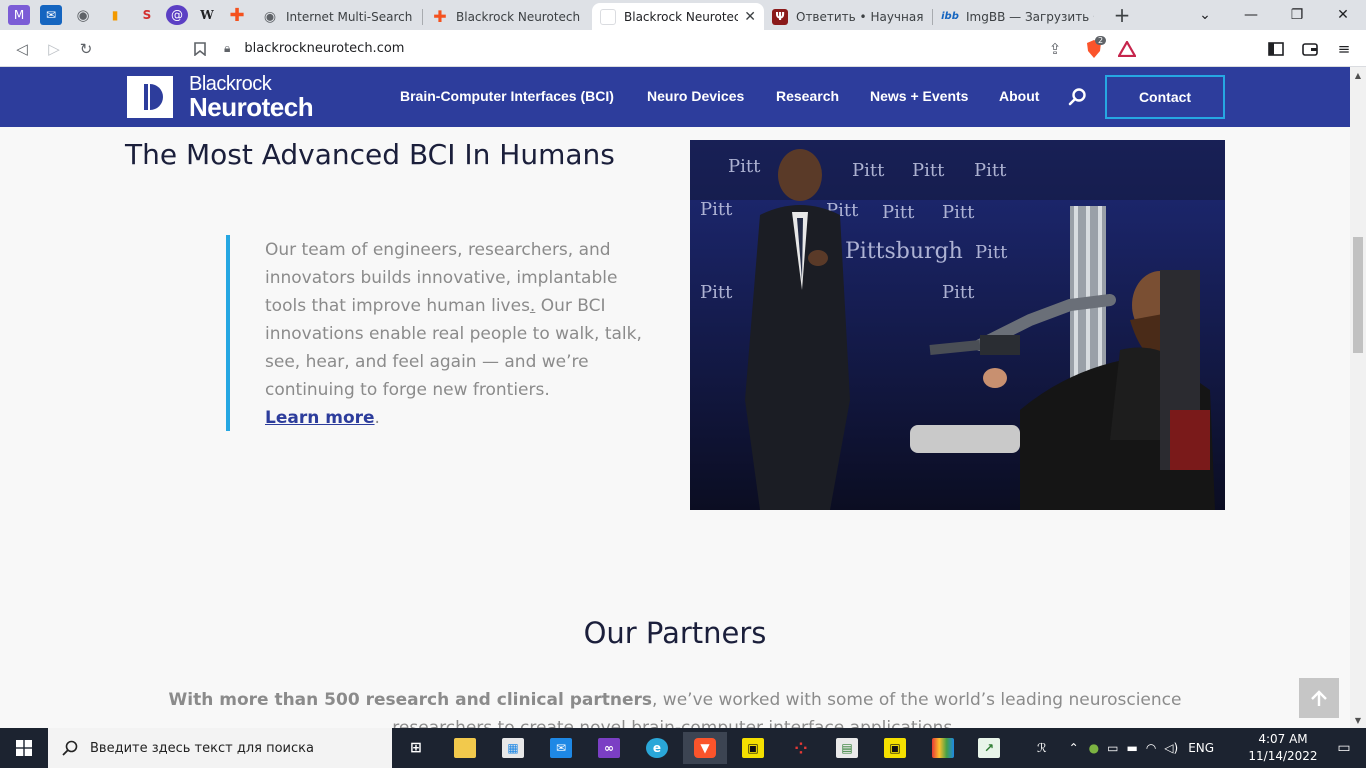 The image size is (1366, 768). Describe the element at coordinates (1297, 15) in the screenshot. I see `restore-button: ❐` at that location.